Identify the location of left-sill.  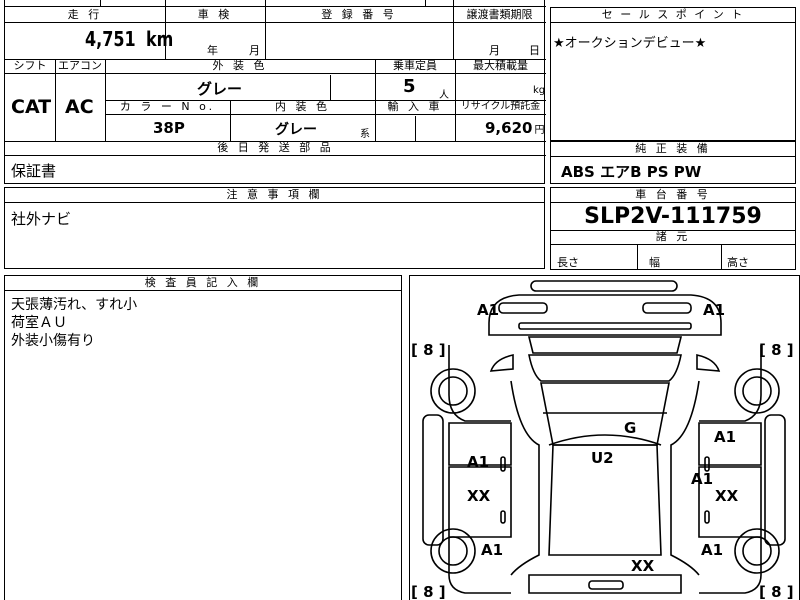
(433, 480).